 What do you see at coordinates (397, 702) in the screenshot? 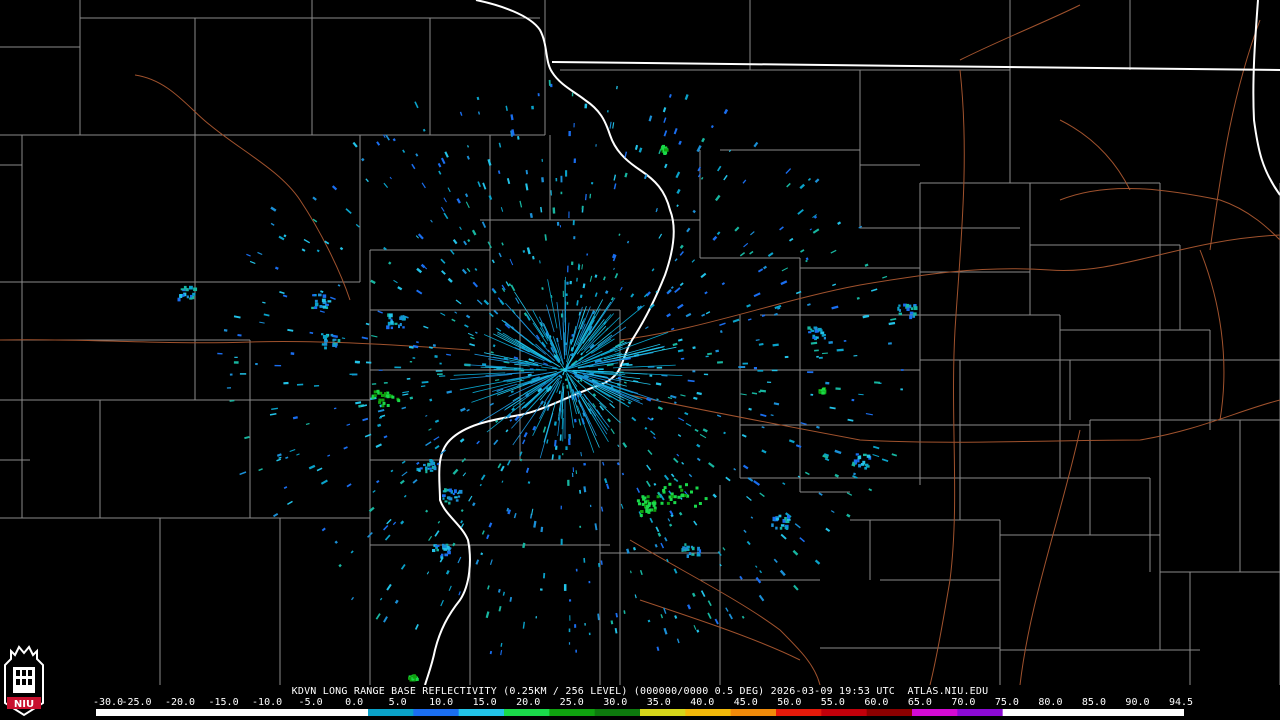
I see `scale-label: 5.0` at bounding box center [397, 702].